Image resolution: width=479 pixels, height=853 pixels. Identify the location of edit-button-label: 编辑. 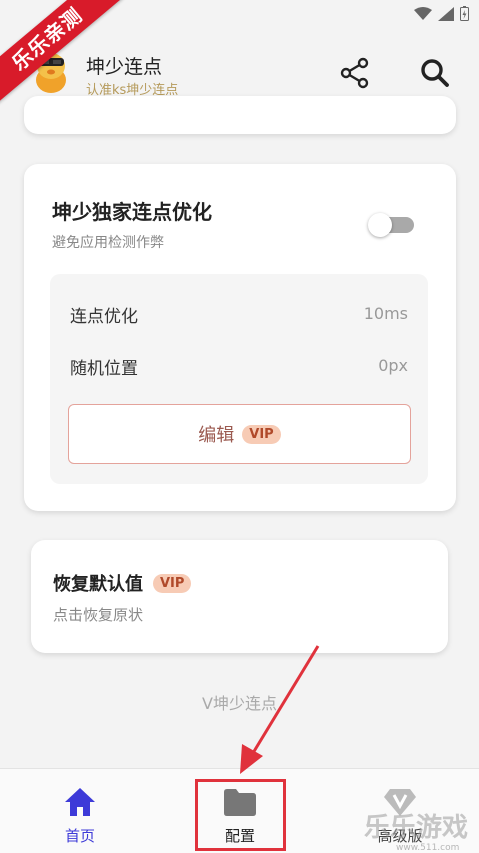
(216, 435).